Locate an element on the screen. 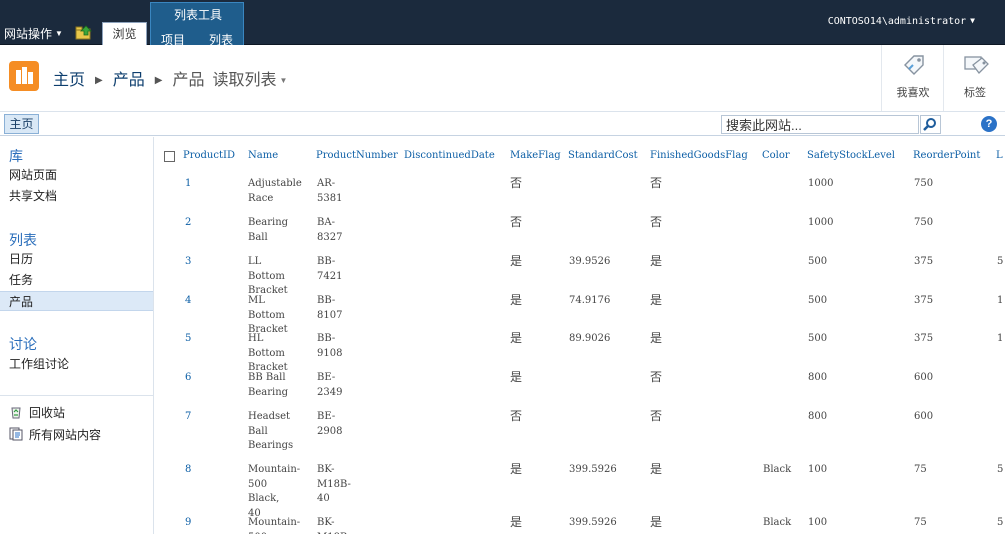 This screenshot has height=534, width=1005. col-header-color: Color is located at coordinates (776, 155).